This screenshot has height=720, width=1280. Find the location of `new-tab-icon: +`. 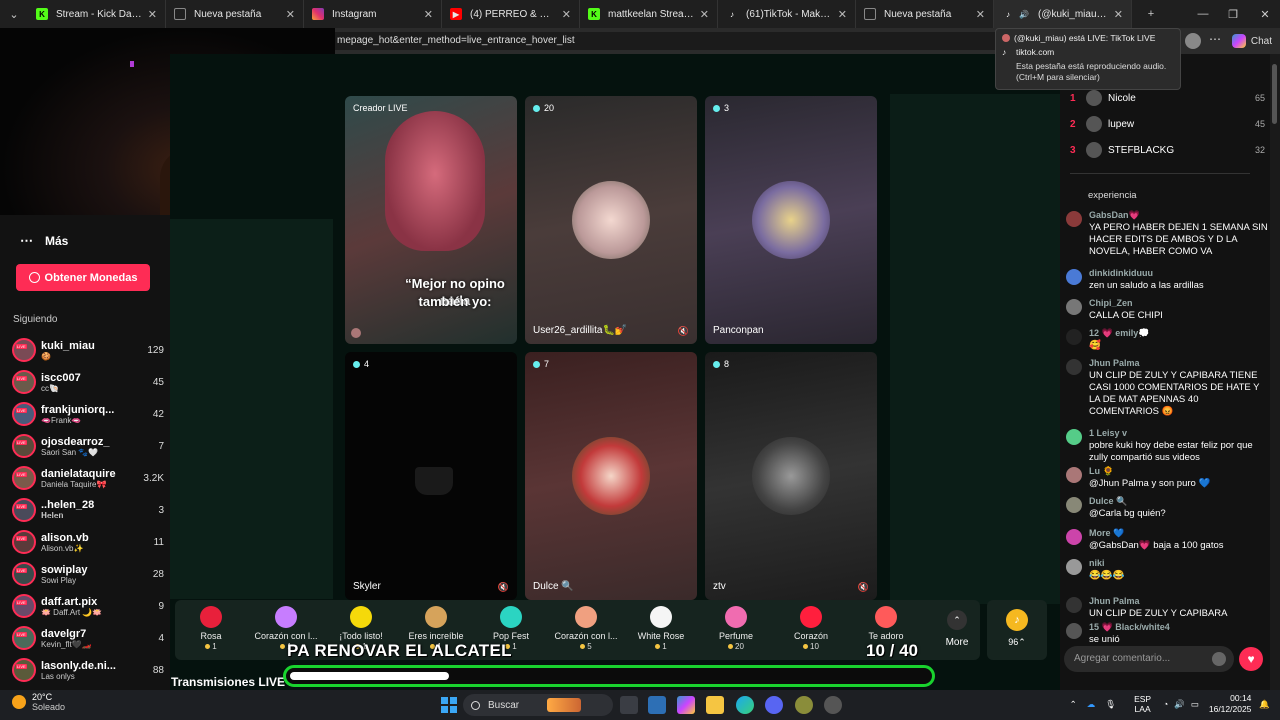

new-tab-icon: + is located at coordinates (1151, 14).